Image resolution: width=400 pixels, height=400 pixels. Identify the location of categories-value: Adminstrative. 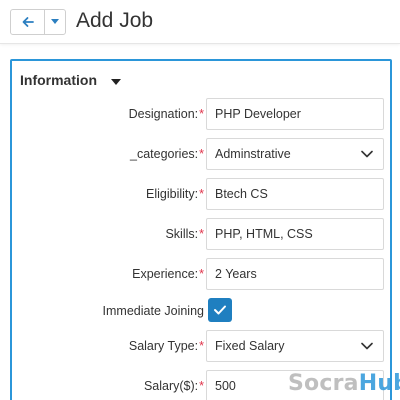
(253, 154).